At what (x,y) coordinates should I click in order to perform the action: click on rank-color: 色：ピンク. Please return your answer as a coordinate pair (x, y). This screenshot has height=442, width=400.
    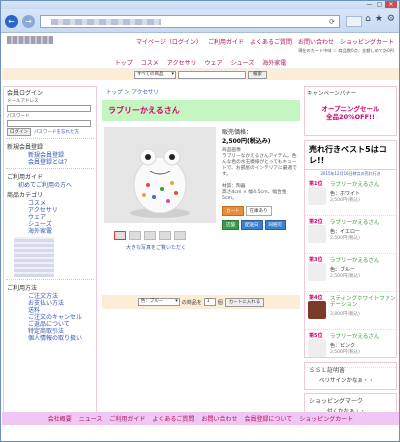
    Looking at the image, I should click on (343, 346).